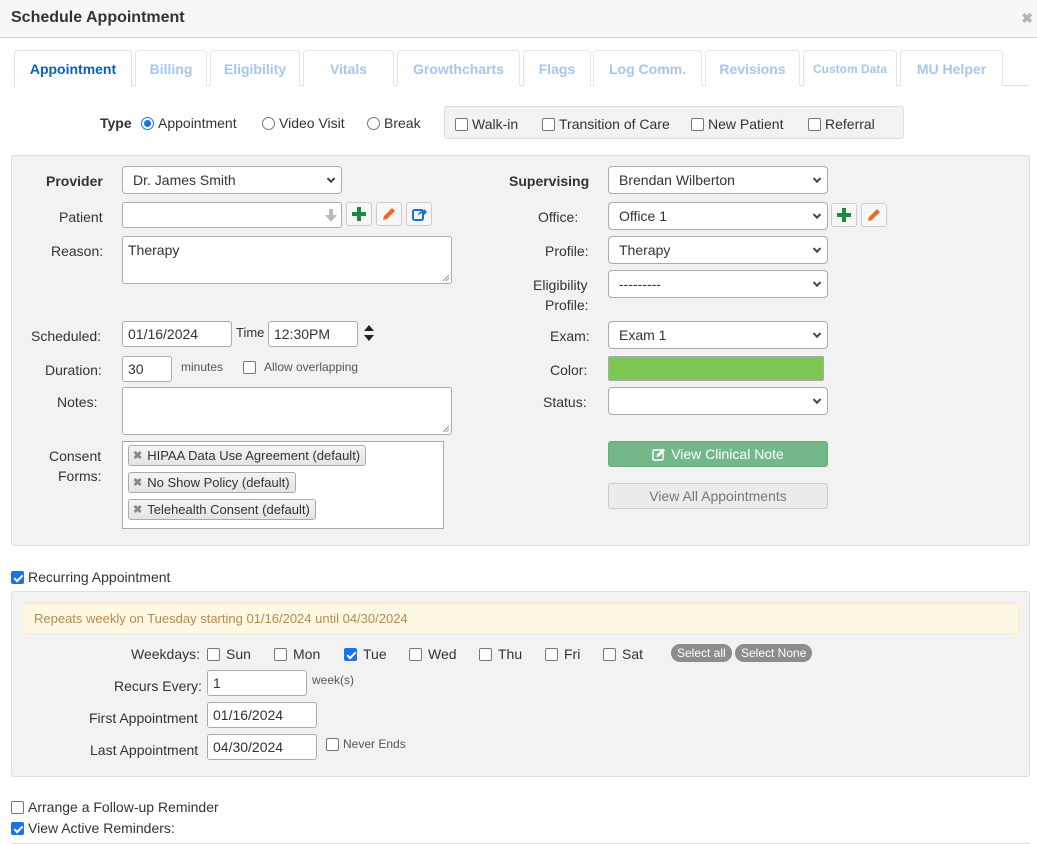 The image size is (1037, 844). I want to click on type-video-visit-radio: Video Visit, so click(303, 123).